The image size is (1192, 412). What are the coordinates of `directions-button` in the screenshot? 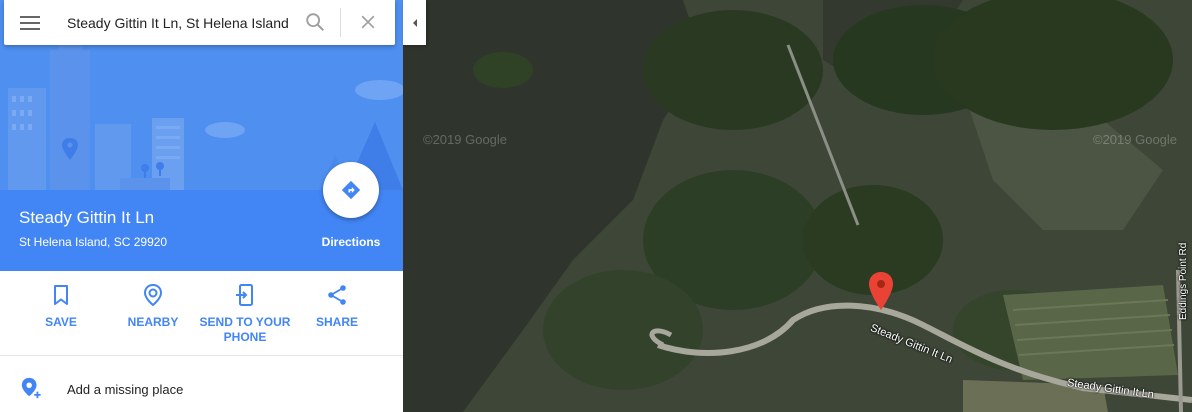 It's located at (351, 190).